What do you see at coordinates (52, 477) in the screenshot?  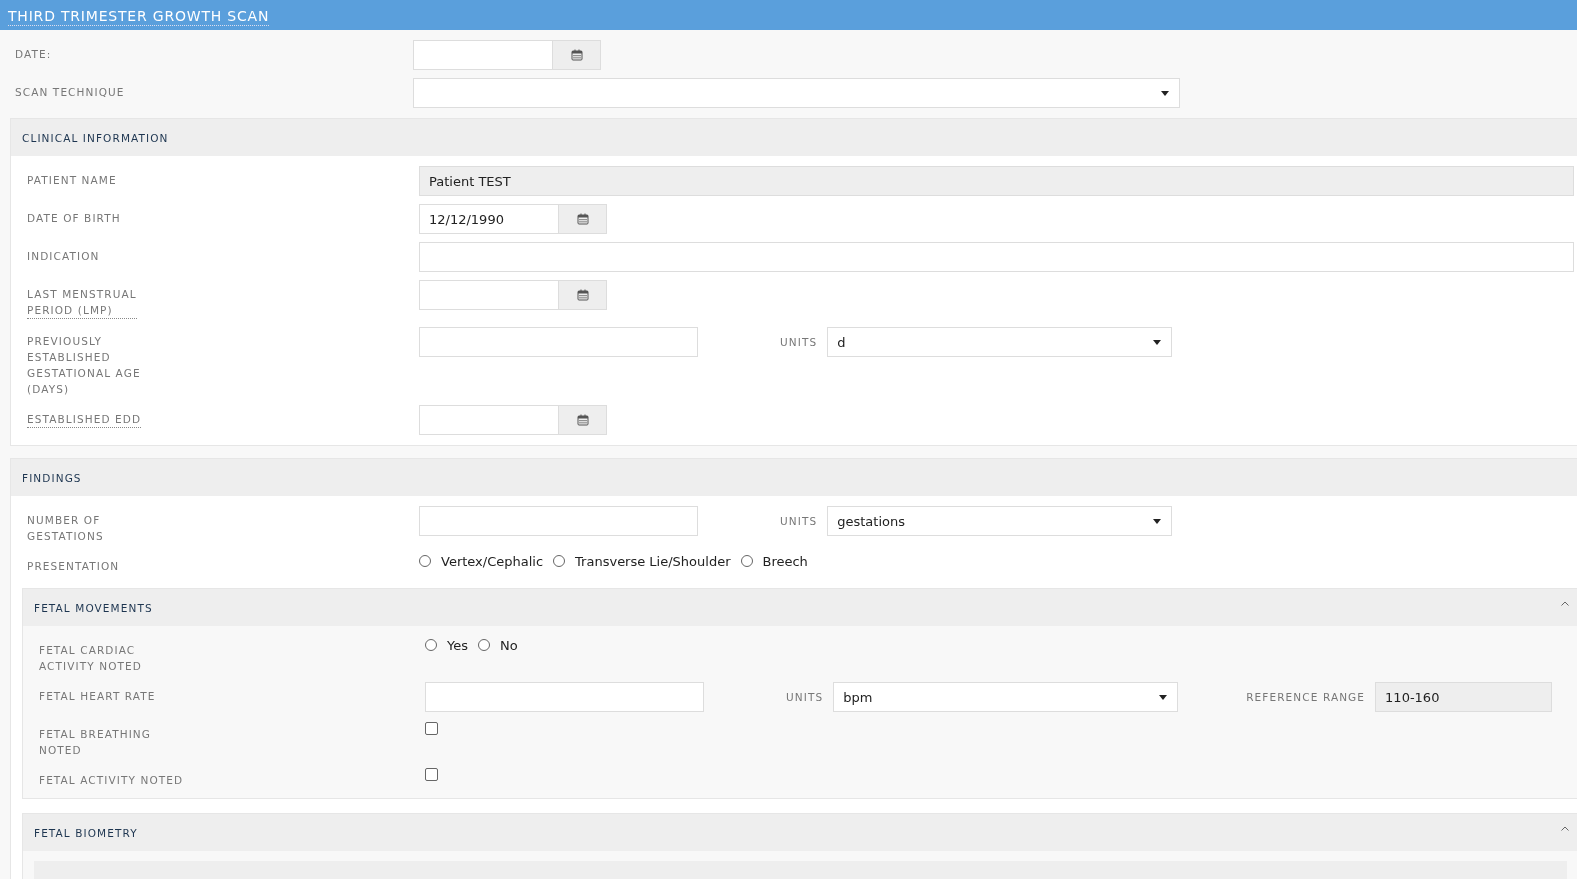 I see `section-title: FINDINGS` at bounding box center [52, 477].